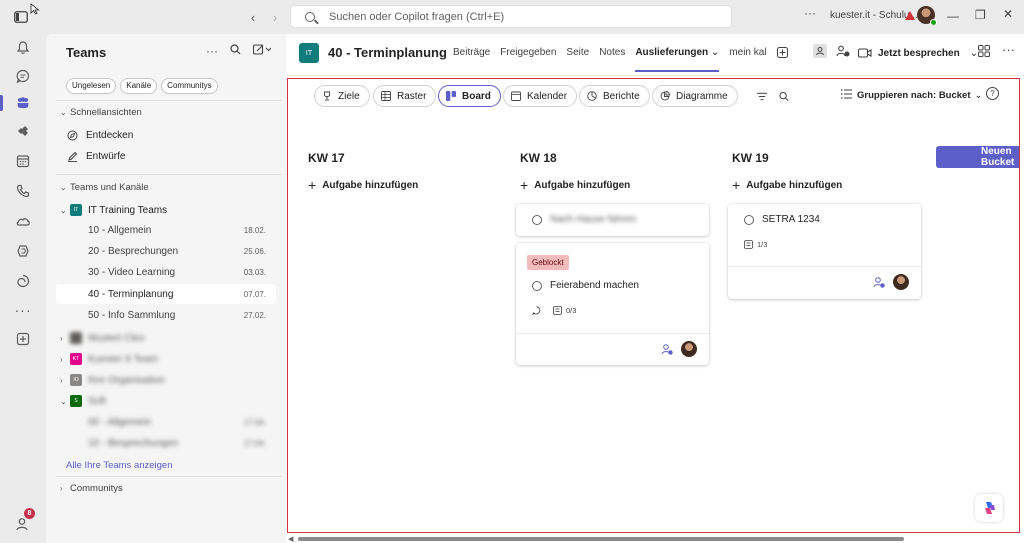 This screenshot has width=1024, height=543. What do you see at coordinates (119, 465) in the screenshot?
I see `show-all-teams-link: Alle Ihre Teams anzeigen` at bounding box center [119, 465].